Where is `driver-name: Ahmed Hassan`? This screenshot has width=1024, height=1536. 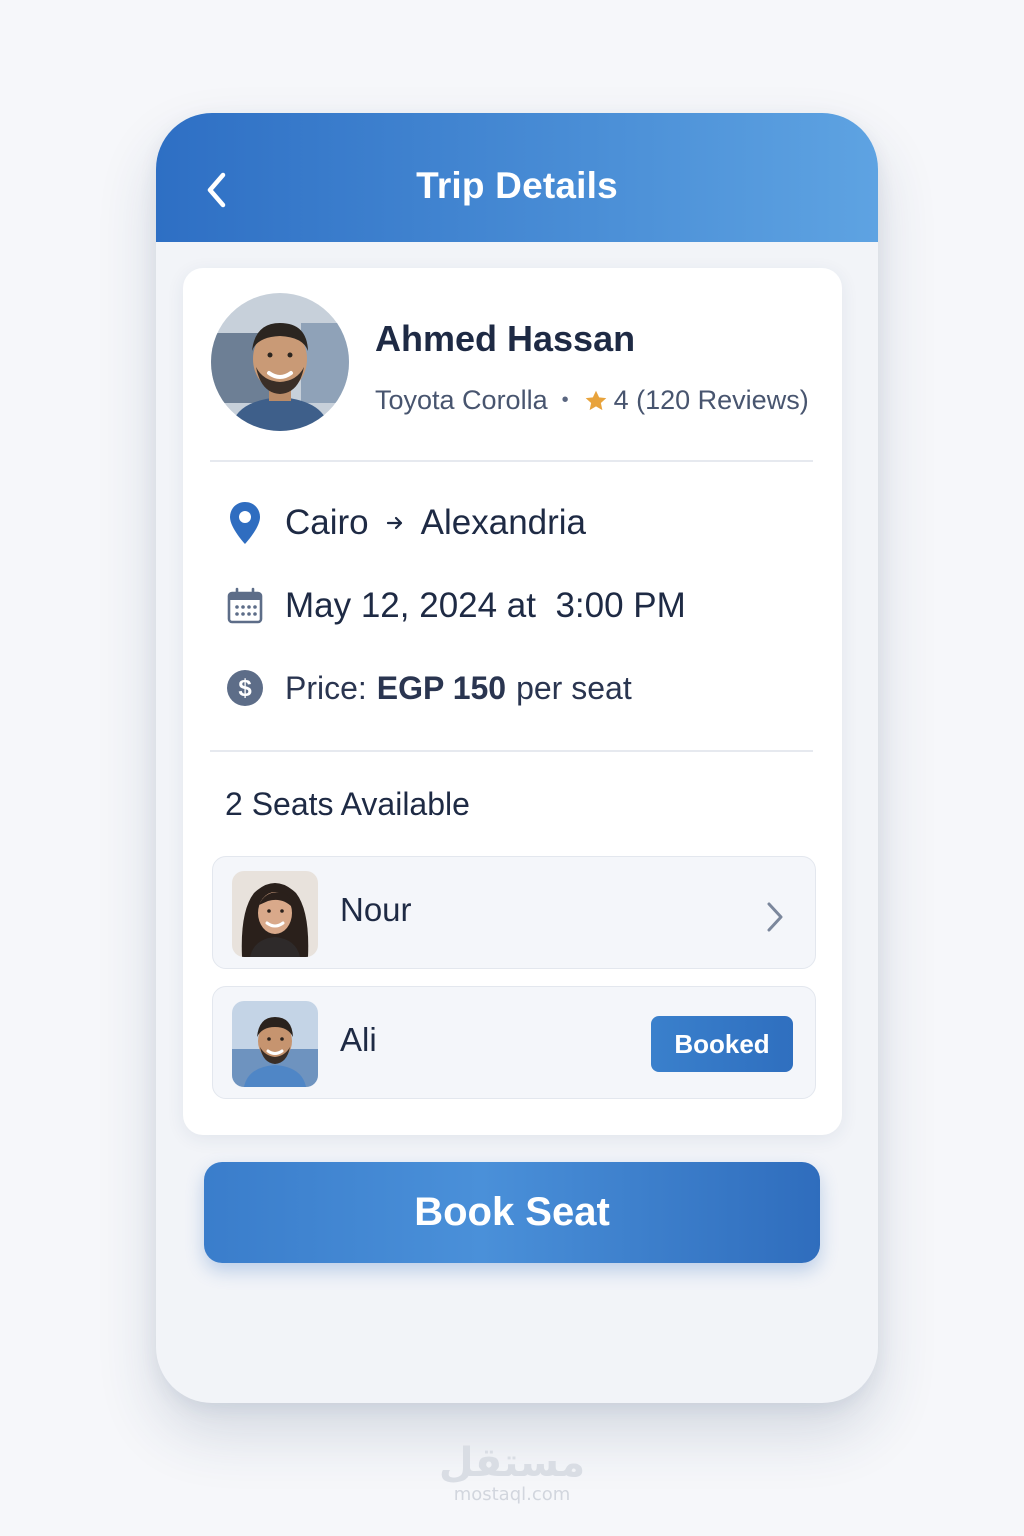
driver-name: Ahmed Hassan is located at coordinates (505, 338).